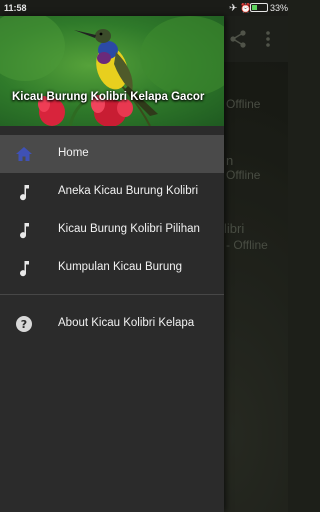  Describe the element at coordinates (24, 154) in the screenshot. I see `home-icon` at that location.